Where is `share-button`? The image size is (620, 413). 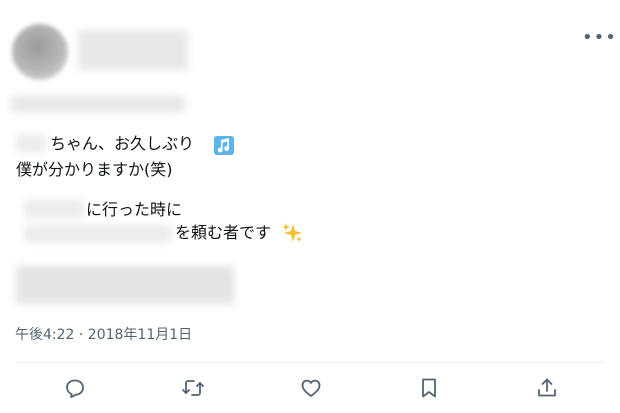
share-button is located at coordinates (547, 388).